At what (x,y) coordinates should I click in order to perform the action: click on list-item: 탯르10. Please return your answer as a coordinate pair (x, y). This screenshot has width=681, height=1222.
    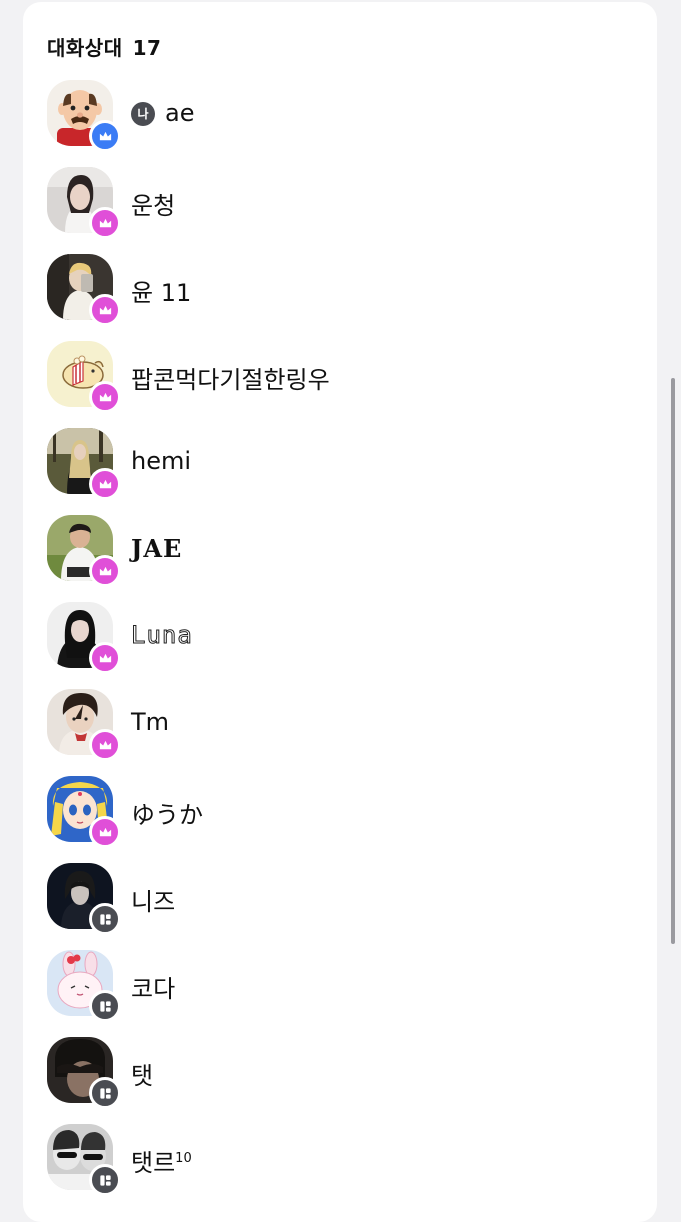
    Looking at the image, I should click on (342, 1160).